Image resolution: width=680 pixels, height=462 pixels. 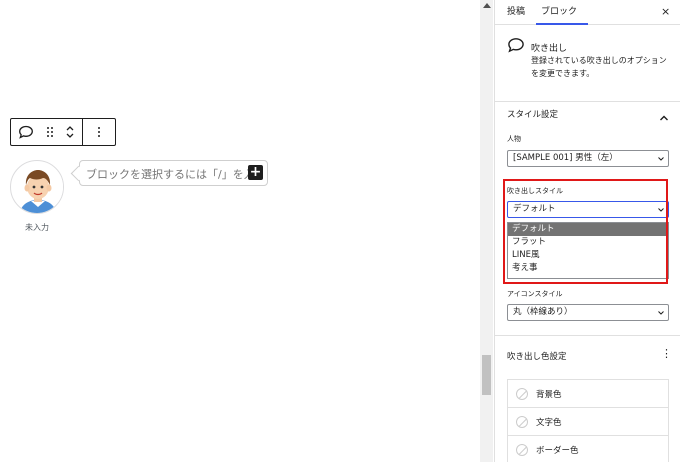 What do you see at coordinates (599, 67) in the screenshot?
I see `block-card-description: 登録されている吹き出しのオプションを変更できます。` at bounding box center [599, 67].